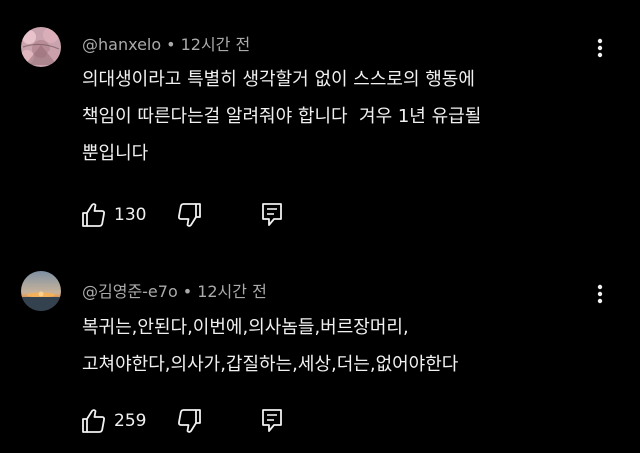 The image size is (640, 453). I want to click on comment-actions: 259, so click(190, 421).